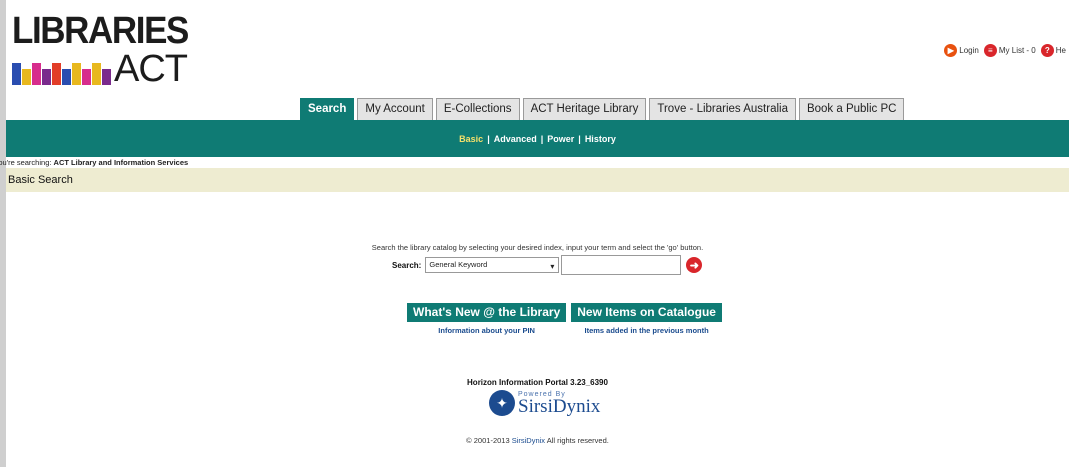 The width and height of the screenshot is (1069, 467). What do you see at coordinates (486, 330) in the screenshot?
I see `whats-new-button-caption: Information about your PIN` at bounding box center [486, 330].